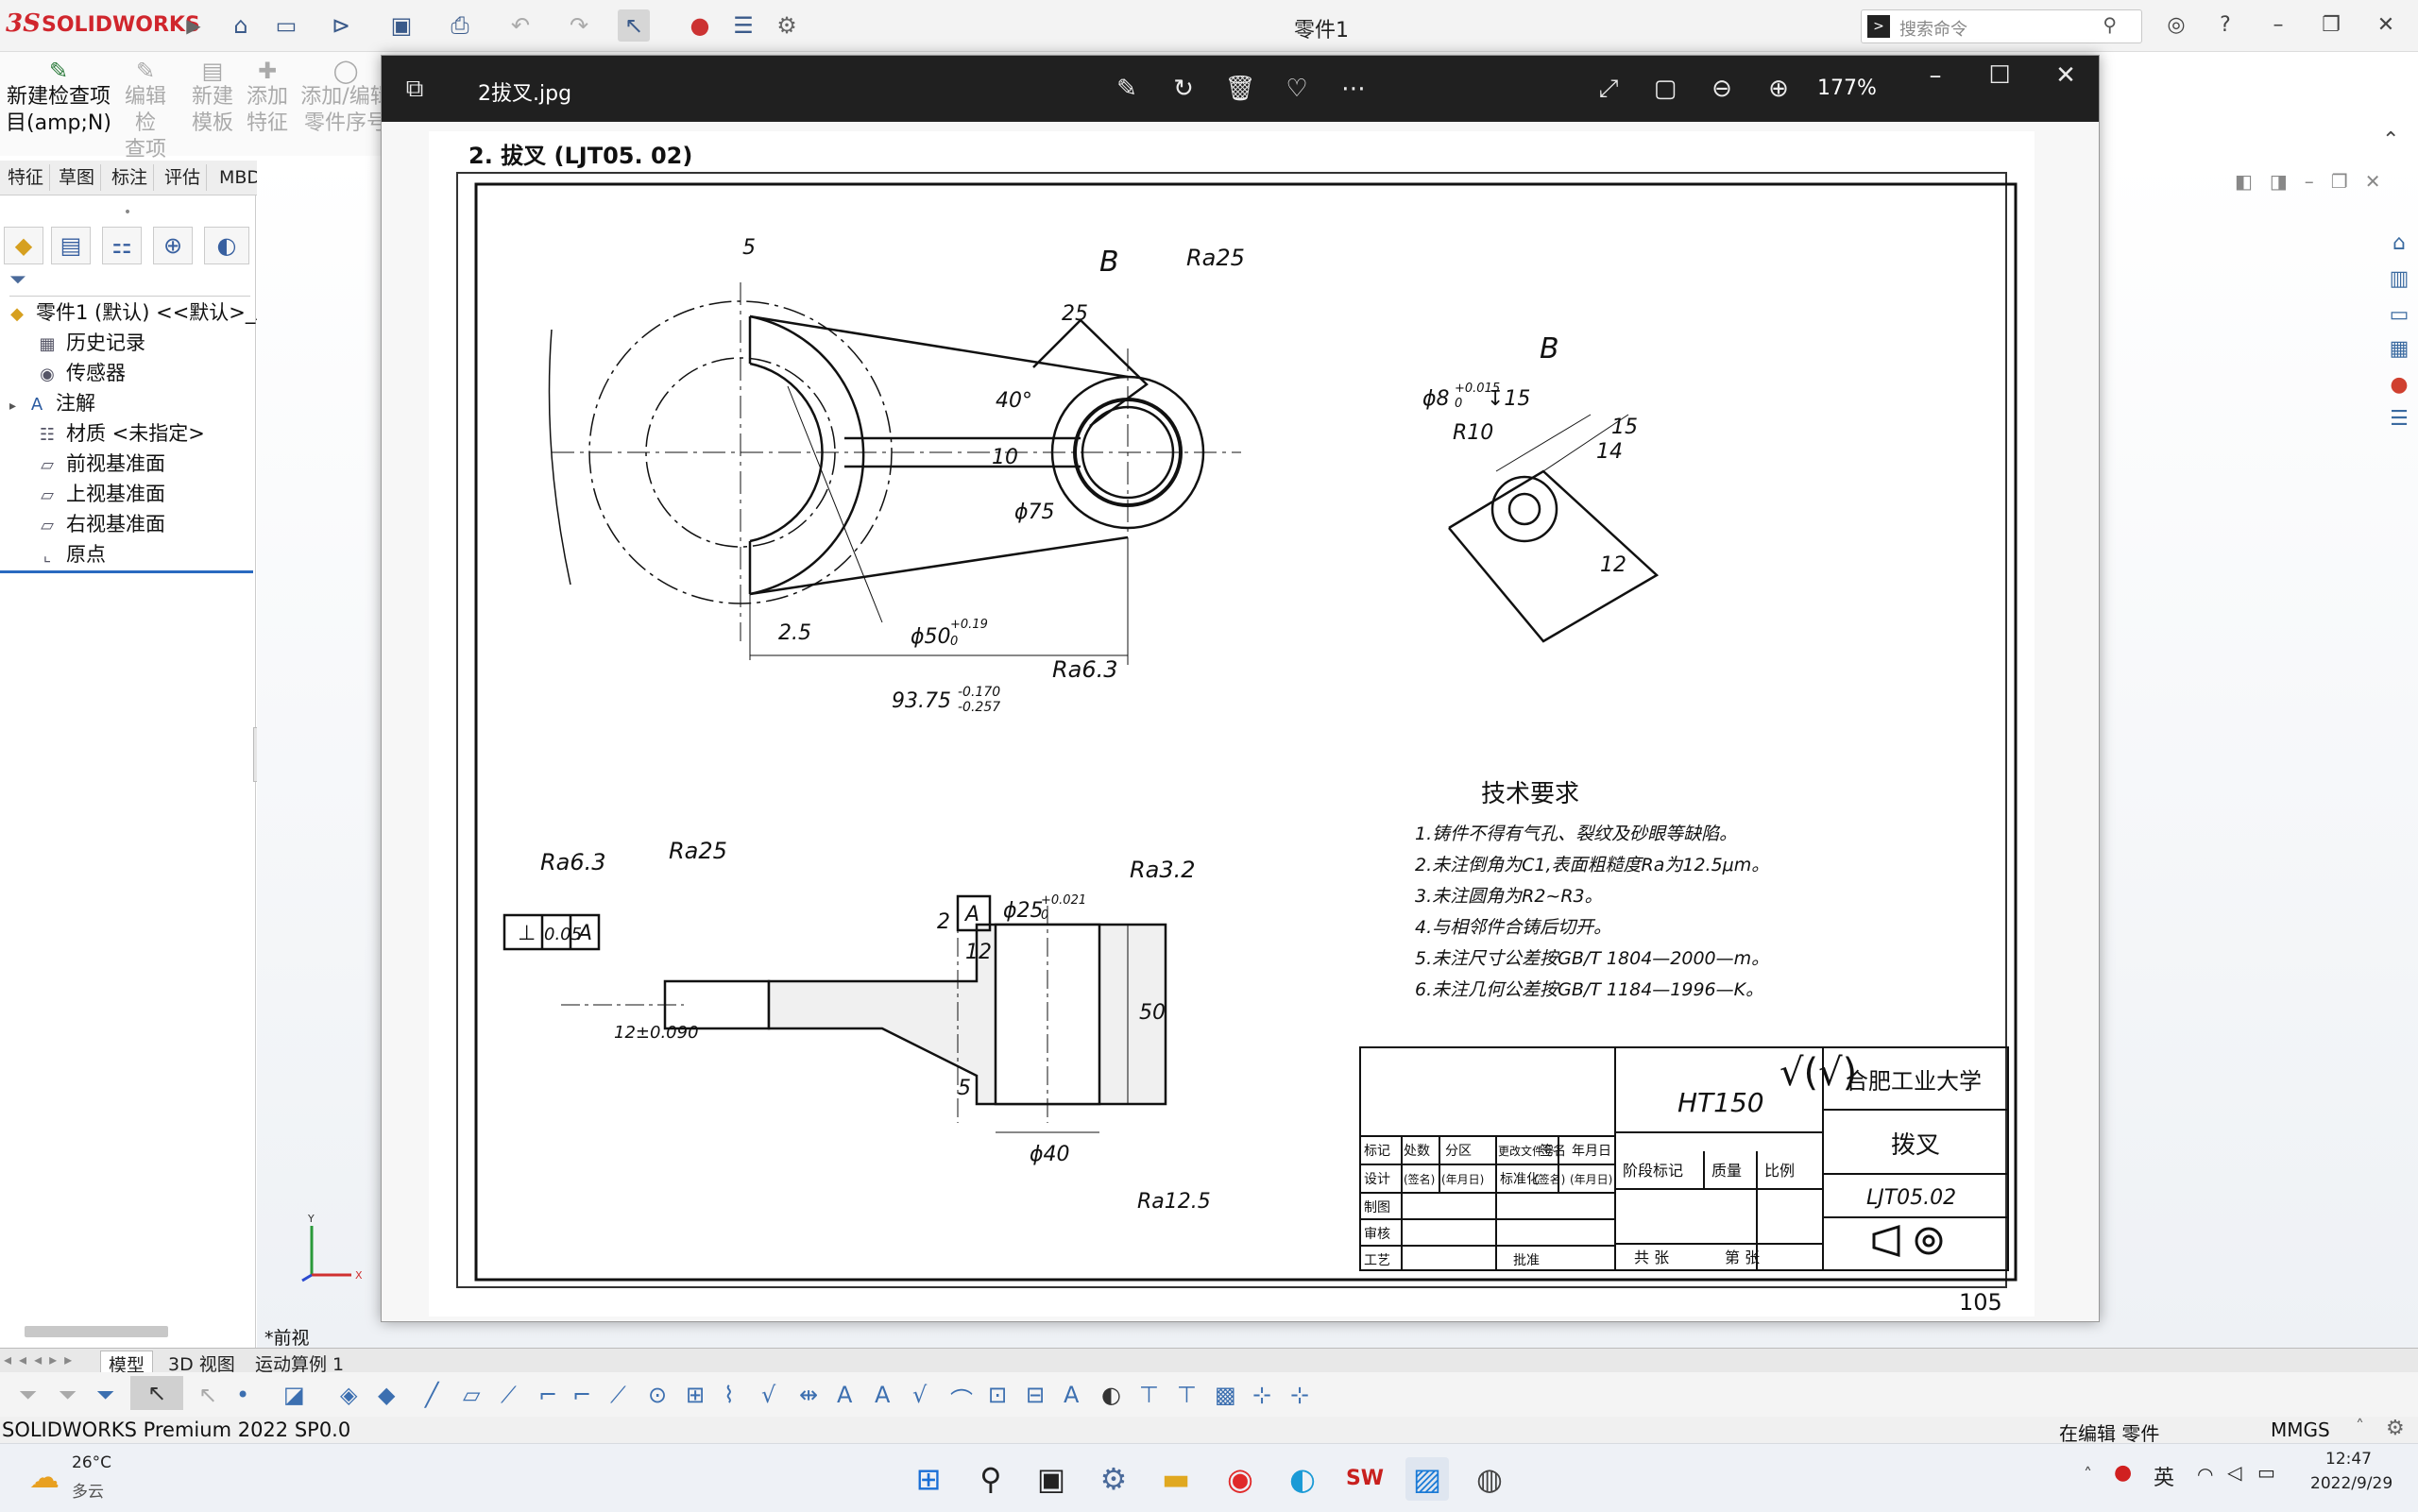 Image resolution: width=2418 pixels, height=1512 pixels. Describe the element at coordinates (2225, 26) in the screenshot. I see `help-icon: ?` at that location.